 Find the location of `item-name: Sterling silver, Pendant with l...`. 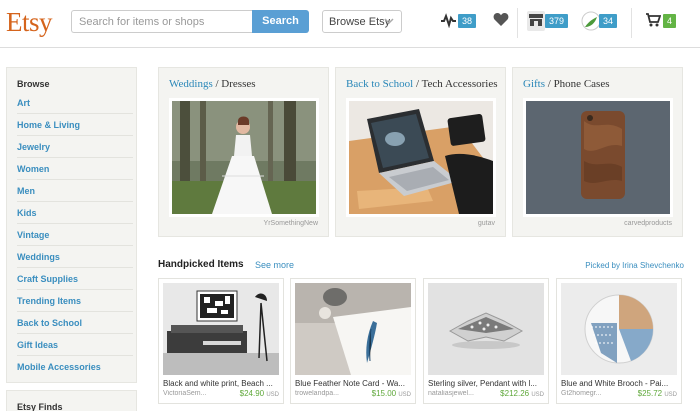

item-name: Sterling silver, Pendant with l... is located at coordinates (486, 383).